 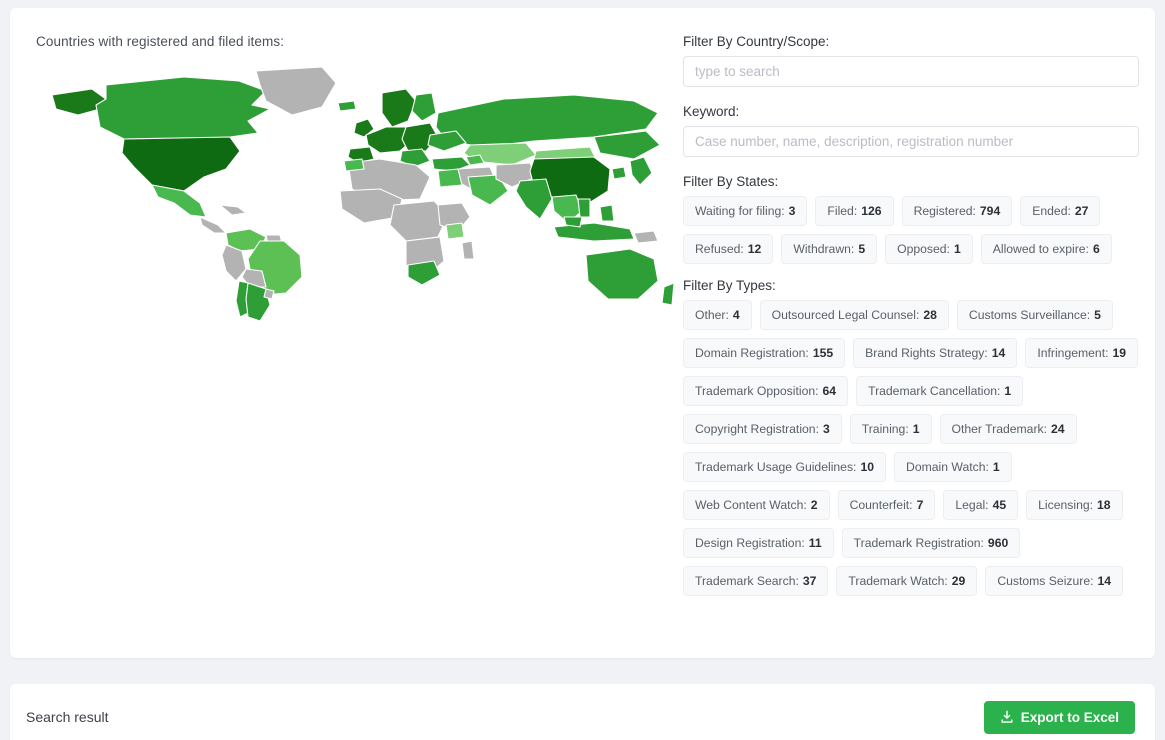 What do you see at coordinates (981, 505) in the screenshot?
I see `type-filter-chip: Legal: 45` at bounding box center [981, 505].